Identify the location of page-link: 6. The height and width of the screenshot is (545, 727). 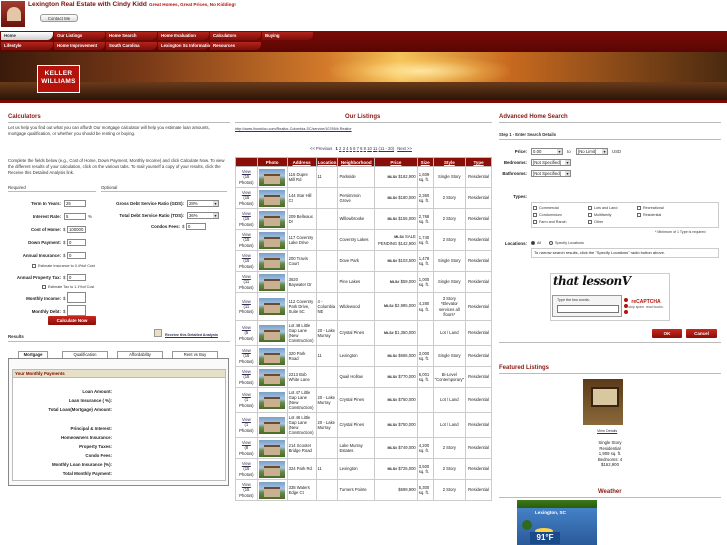
(354, 148).